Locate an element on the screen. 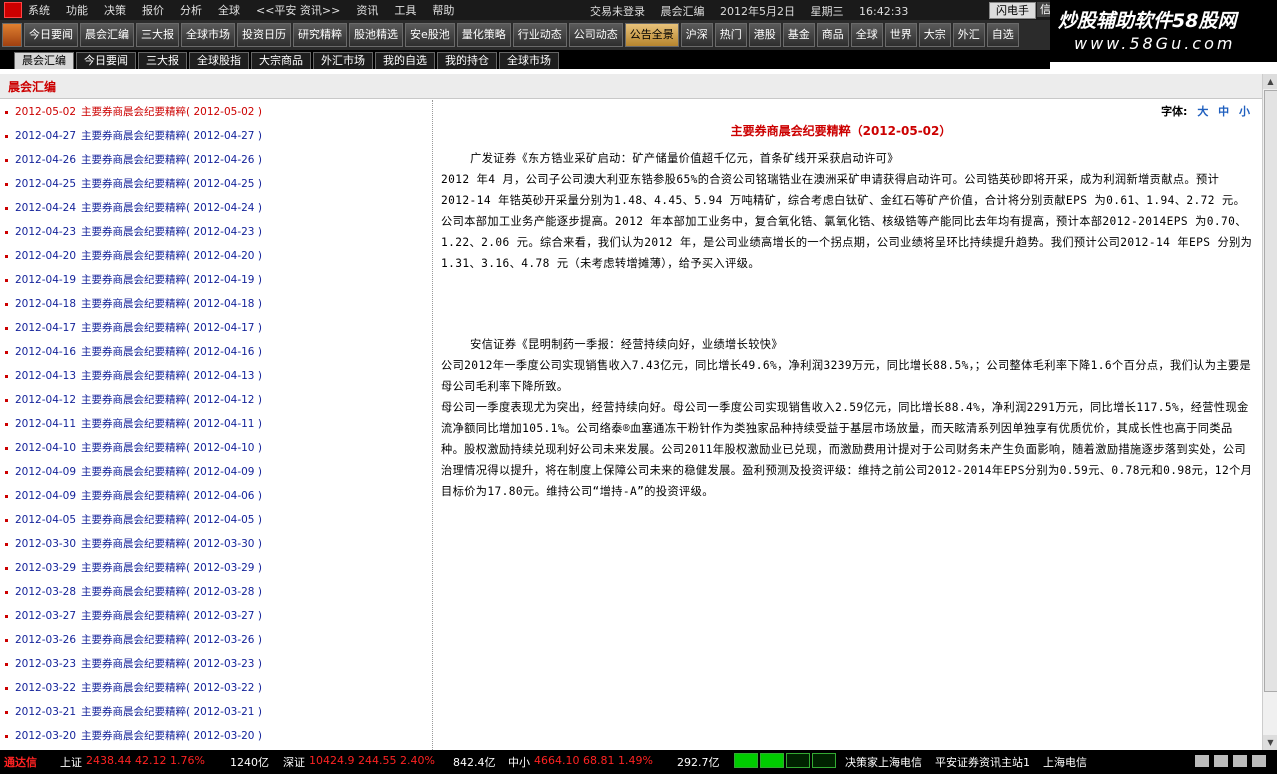 Image resolution: width=1277 pixels, height=774 pixels. mail-icon is located at coordinates (1202, 761).